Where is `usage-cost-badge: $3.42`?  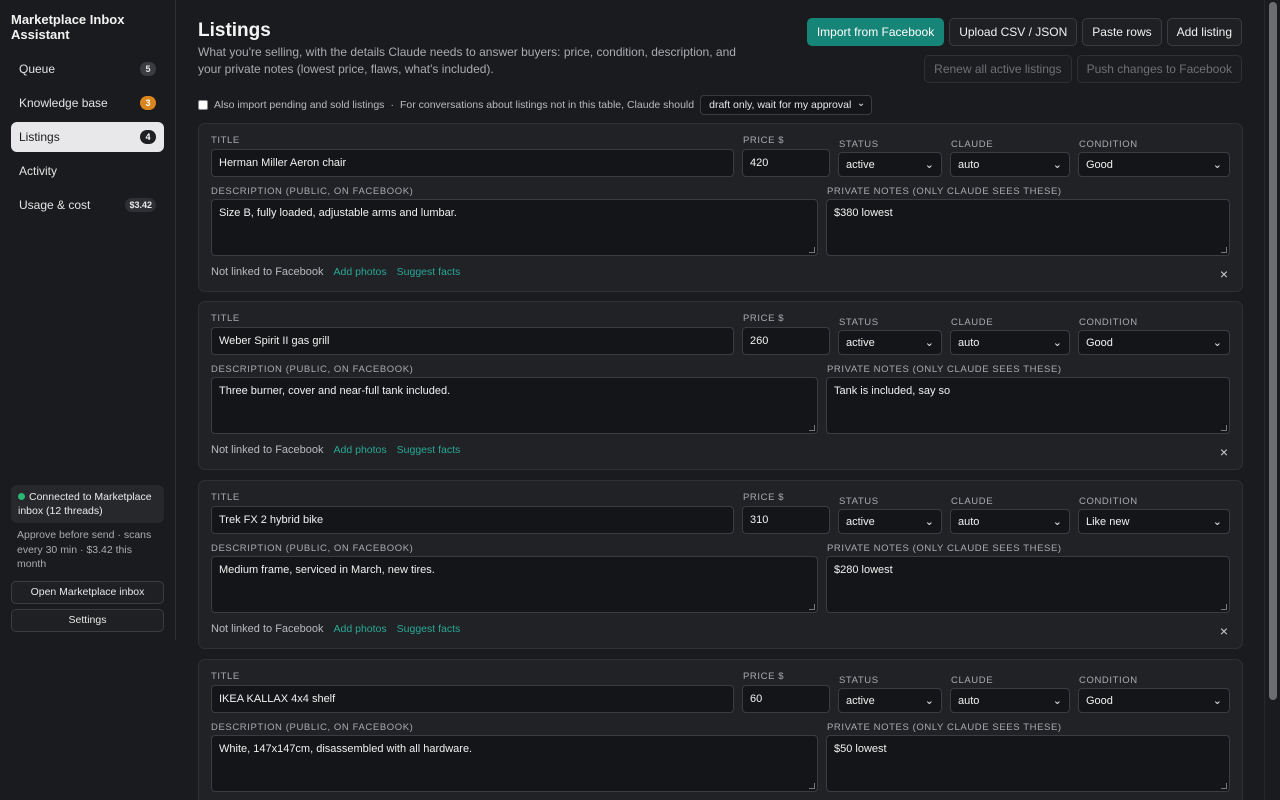 usage-cost-badge: $3.42 is located at coordinates (140, 205).